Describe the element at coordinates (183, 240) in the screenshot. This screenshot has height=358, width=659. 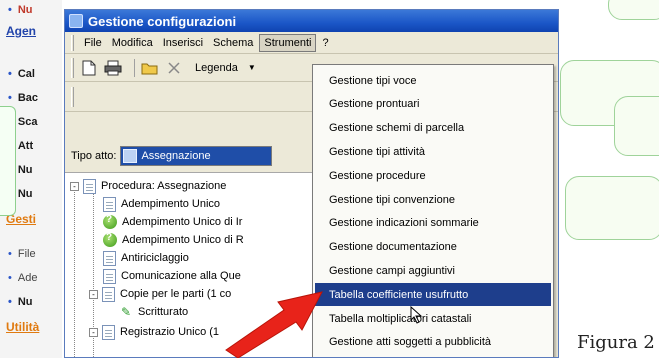
I see `tree-node-label: Adempimento Unico di R` at that location.